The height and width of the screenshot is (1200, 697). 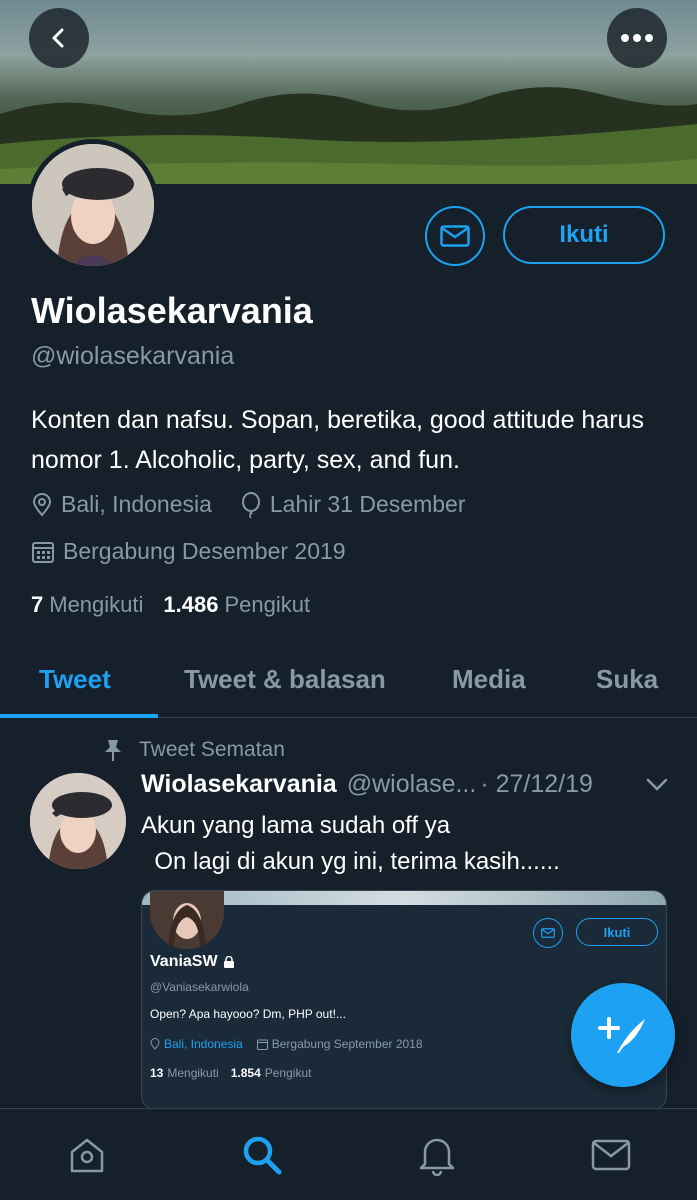 What do you see at coordinates (191, 604) in the screenshot?
I see `followers-count: 1.486` at bounding box center [191, 604].